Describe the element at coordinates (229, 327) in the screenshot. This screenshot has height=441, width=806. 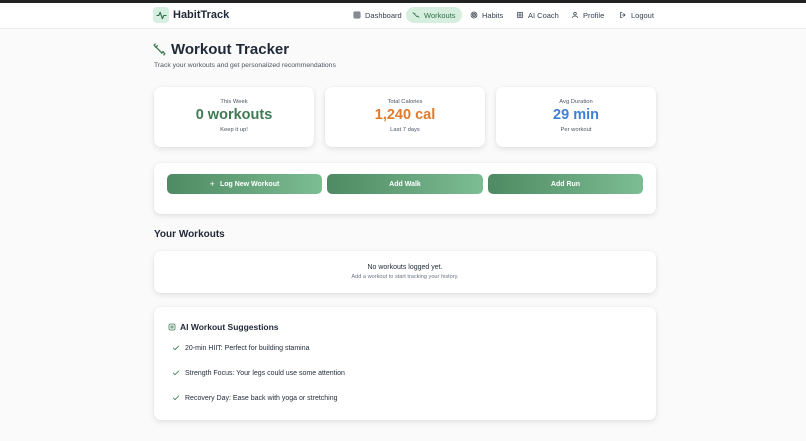
I see `ai-suggestions-title: AI Workout Suggestions` at that location.